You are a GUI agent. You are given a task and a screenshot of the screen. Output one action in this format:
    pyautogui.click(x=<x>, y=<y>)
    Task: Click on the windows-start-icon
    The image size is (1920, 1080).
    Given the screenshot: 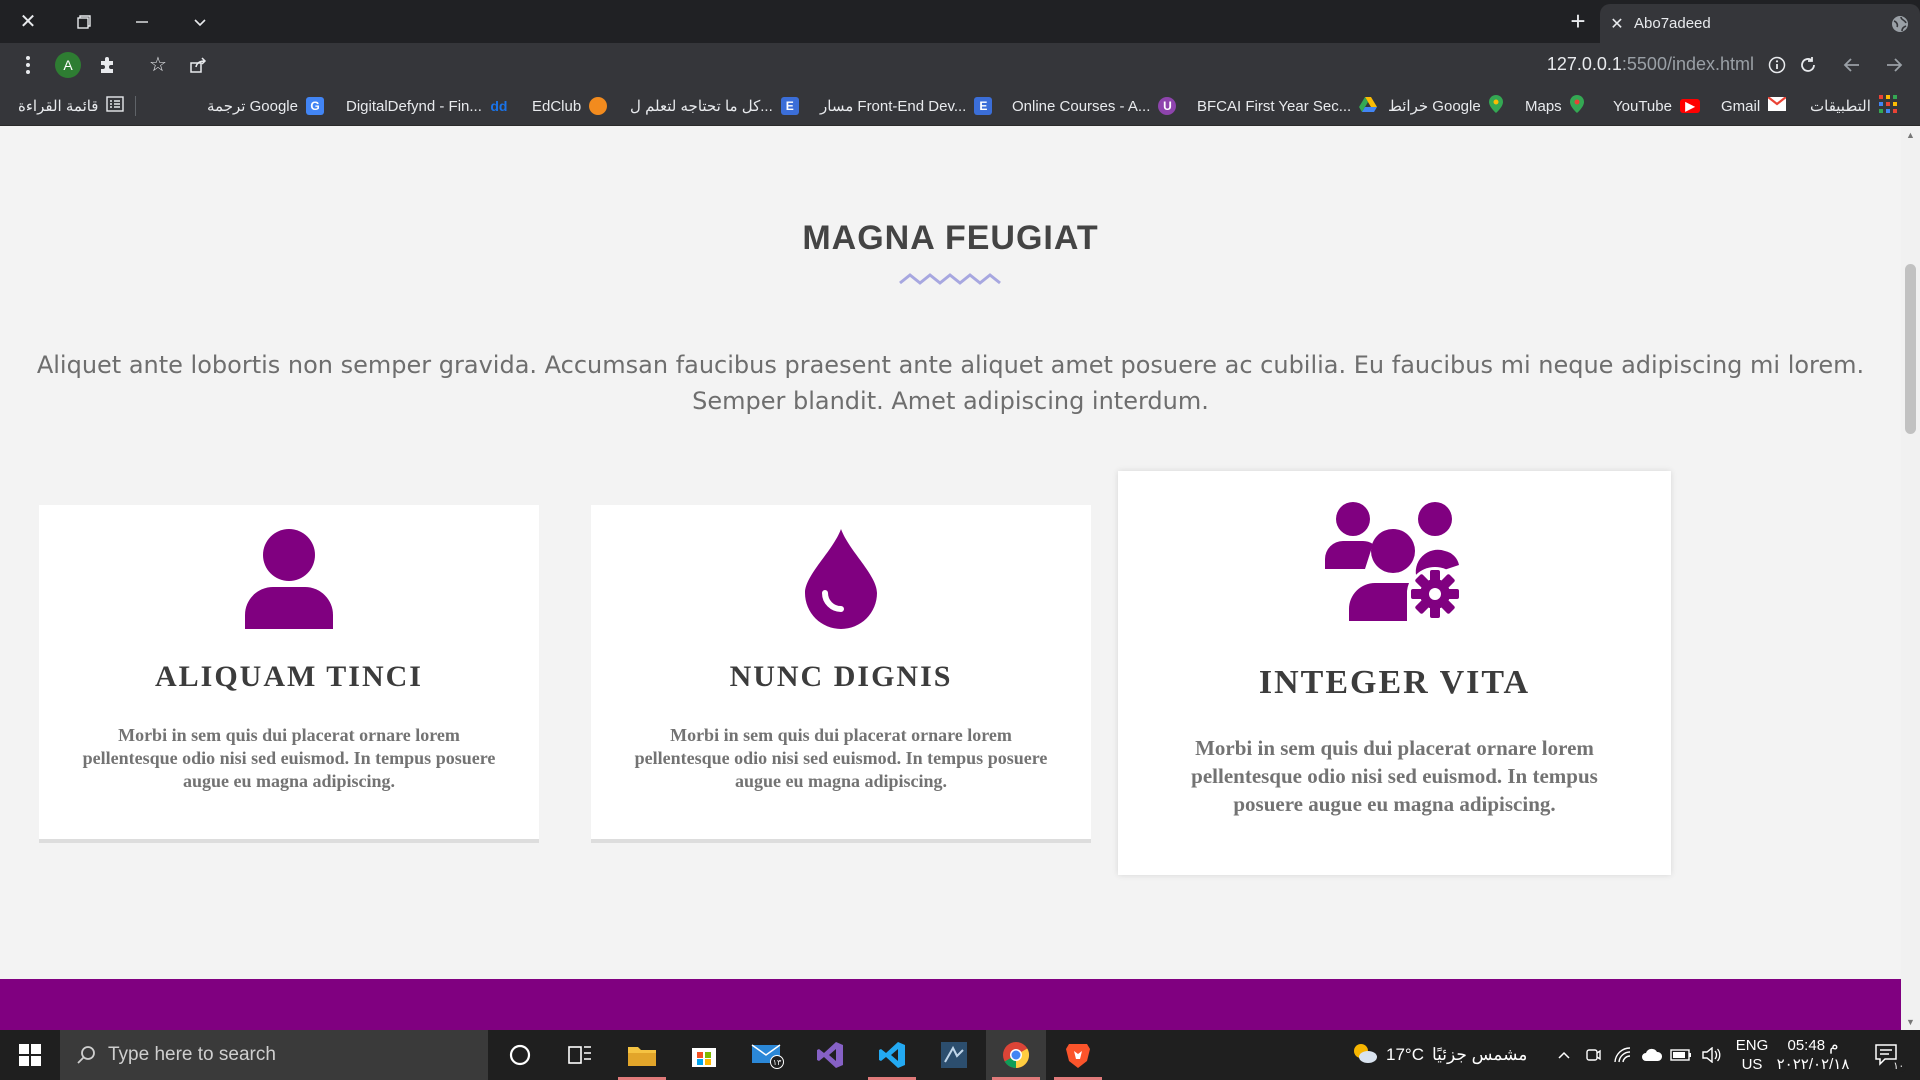 What is the action you would take?
    pyautogui.click(x=30, y=1055)
    